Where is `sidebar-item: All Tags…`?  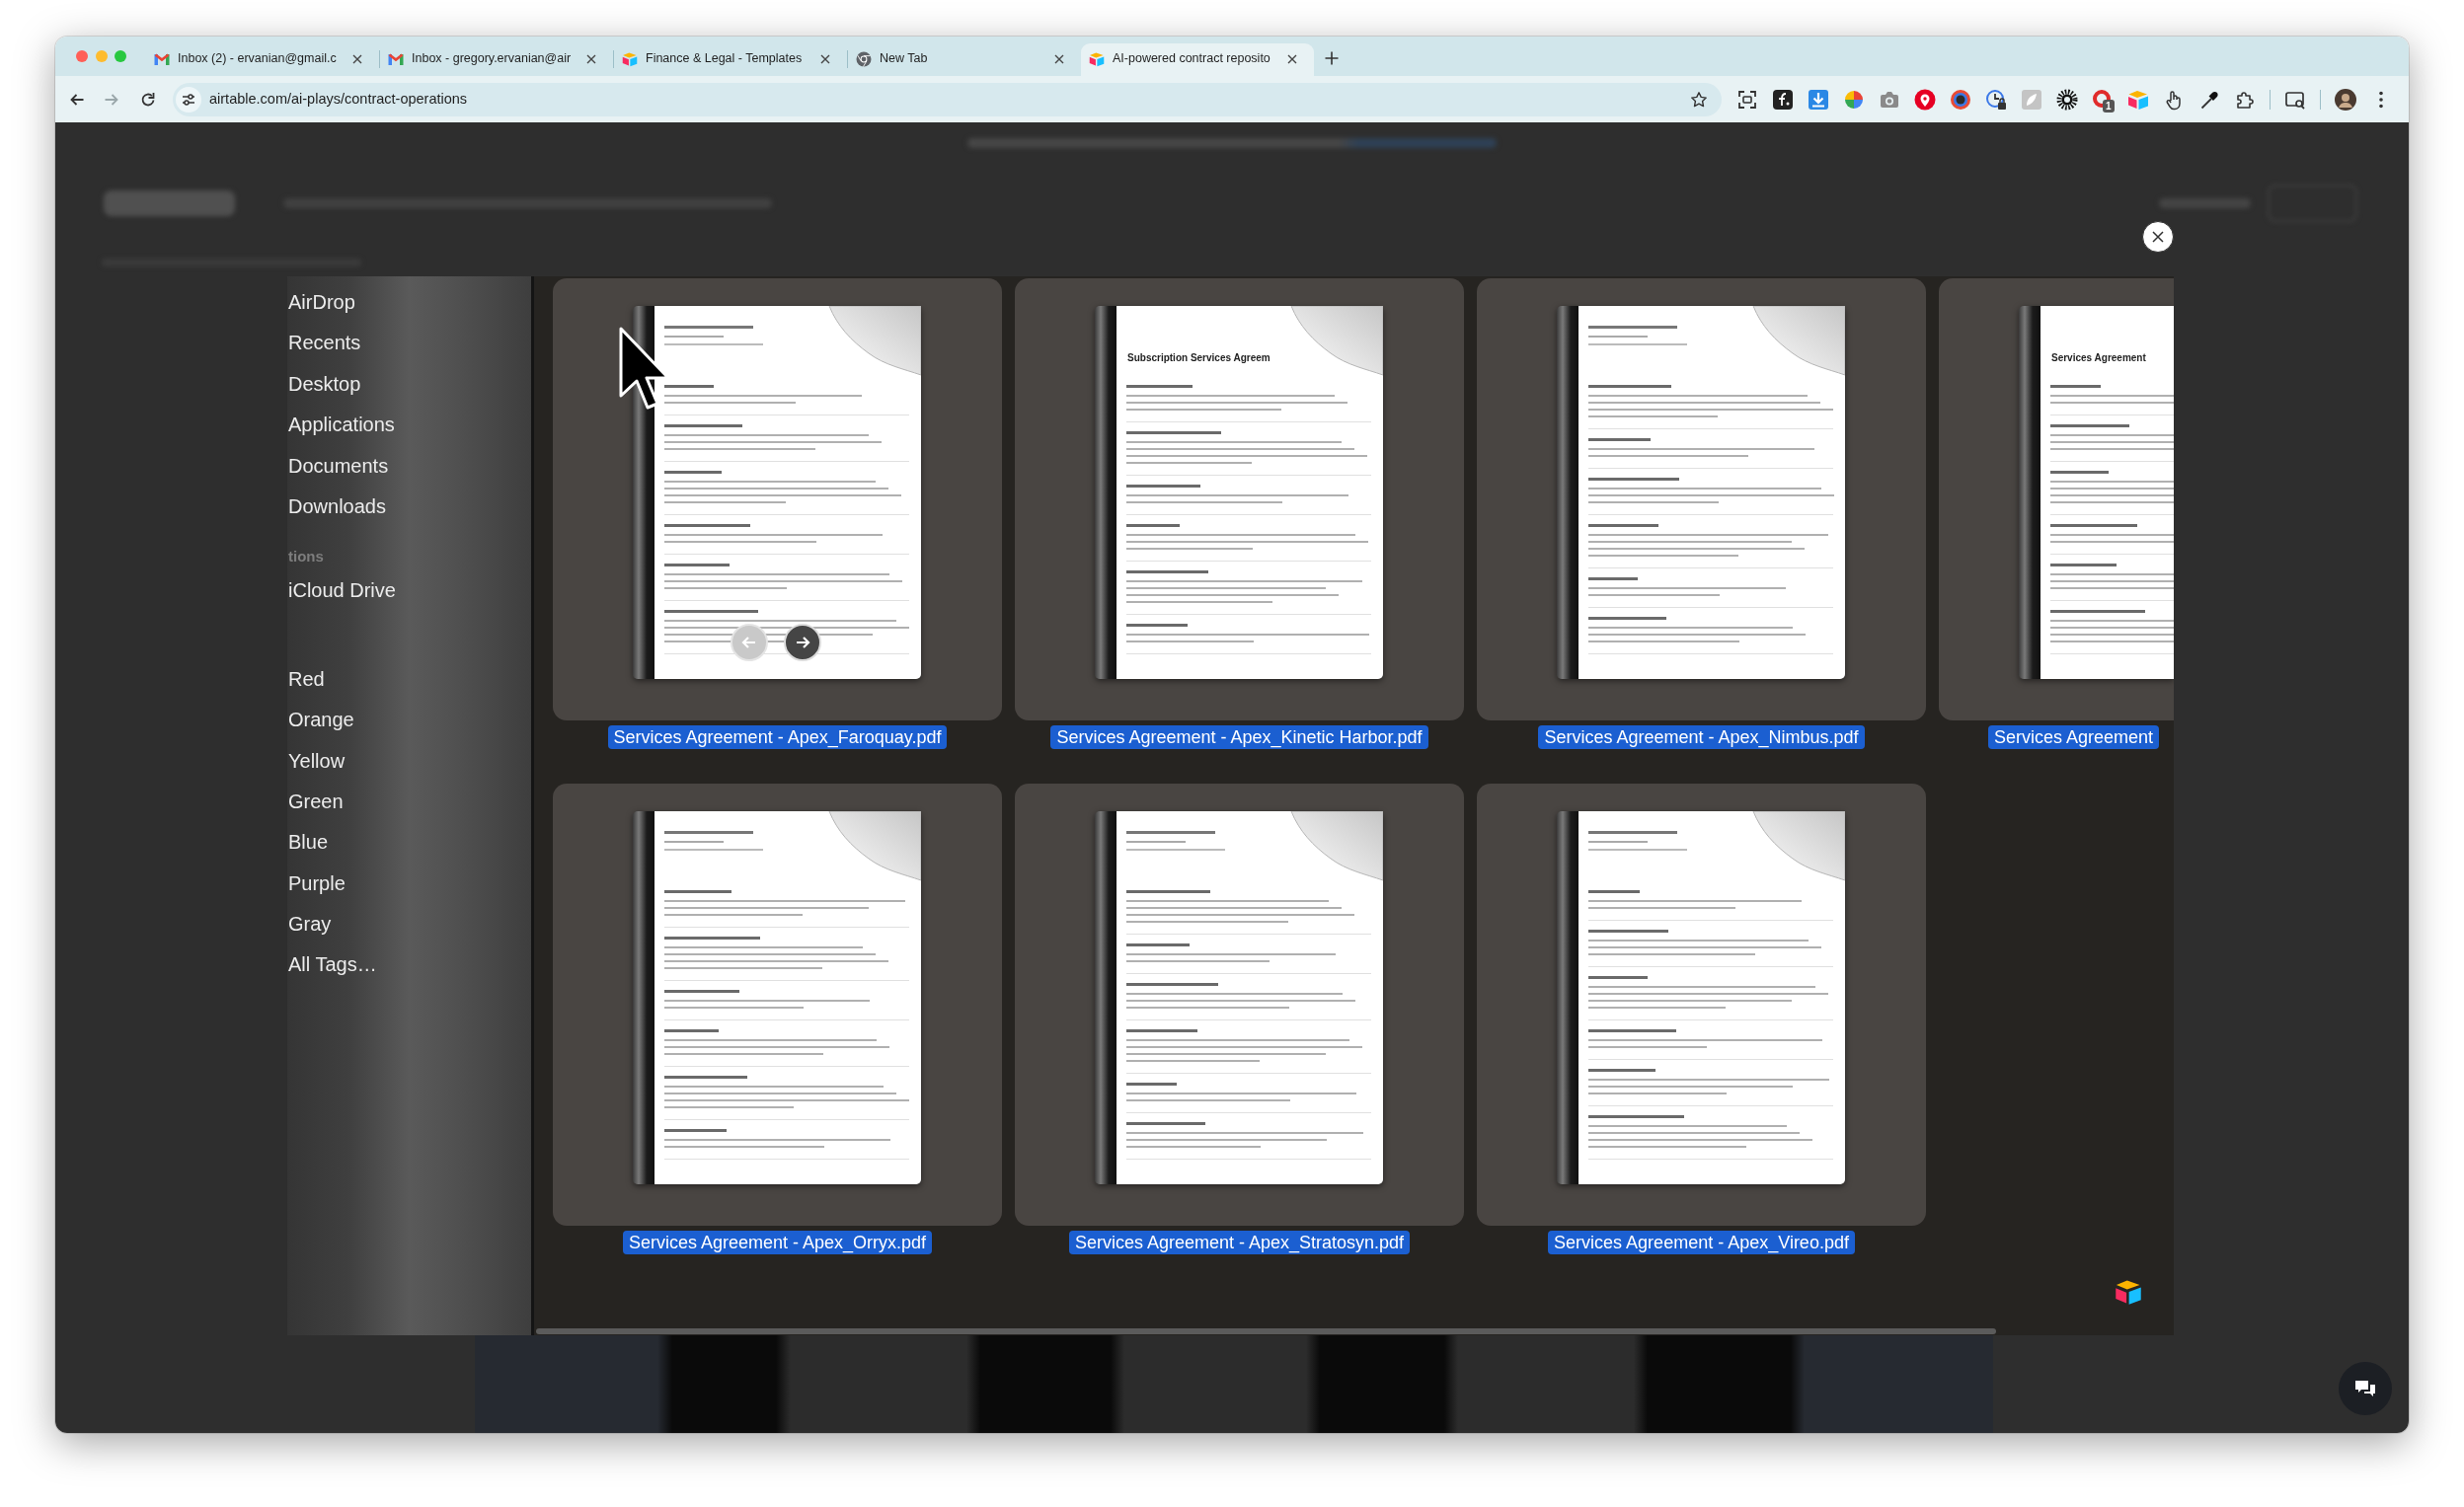
sidebar-item: All Tags… is located at coordinates (409, 965).